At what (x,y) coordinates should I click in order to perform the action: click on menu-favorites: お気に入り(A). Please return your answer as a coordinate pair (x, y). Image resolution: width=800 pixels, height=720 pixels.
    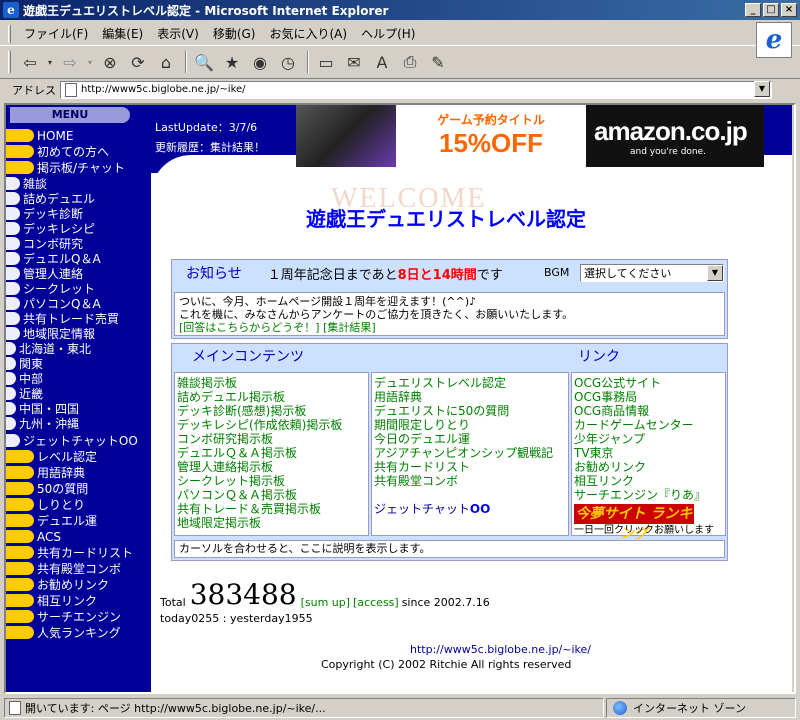
    Looking at the image, I should click on (308, 33).